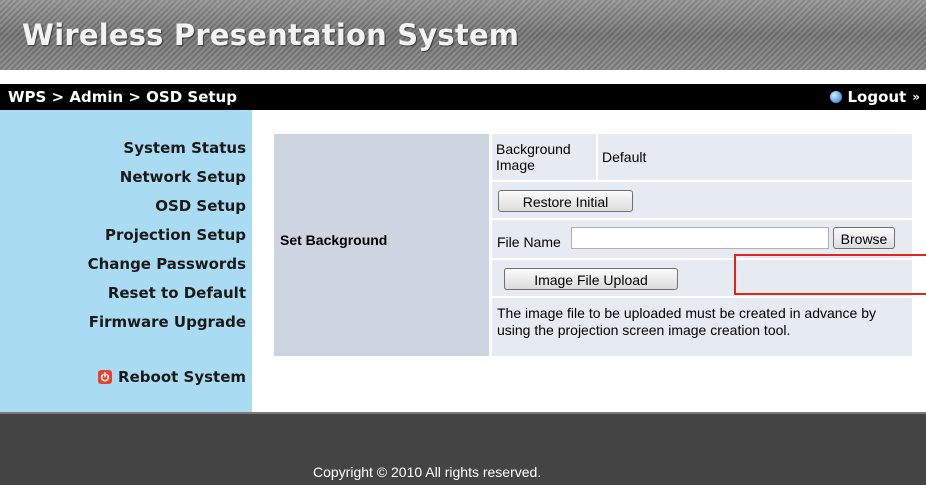  Describe the element at coordinates (105, 377) in the screenshot. I see `power-icon` at that location.